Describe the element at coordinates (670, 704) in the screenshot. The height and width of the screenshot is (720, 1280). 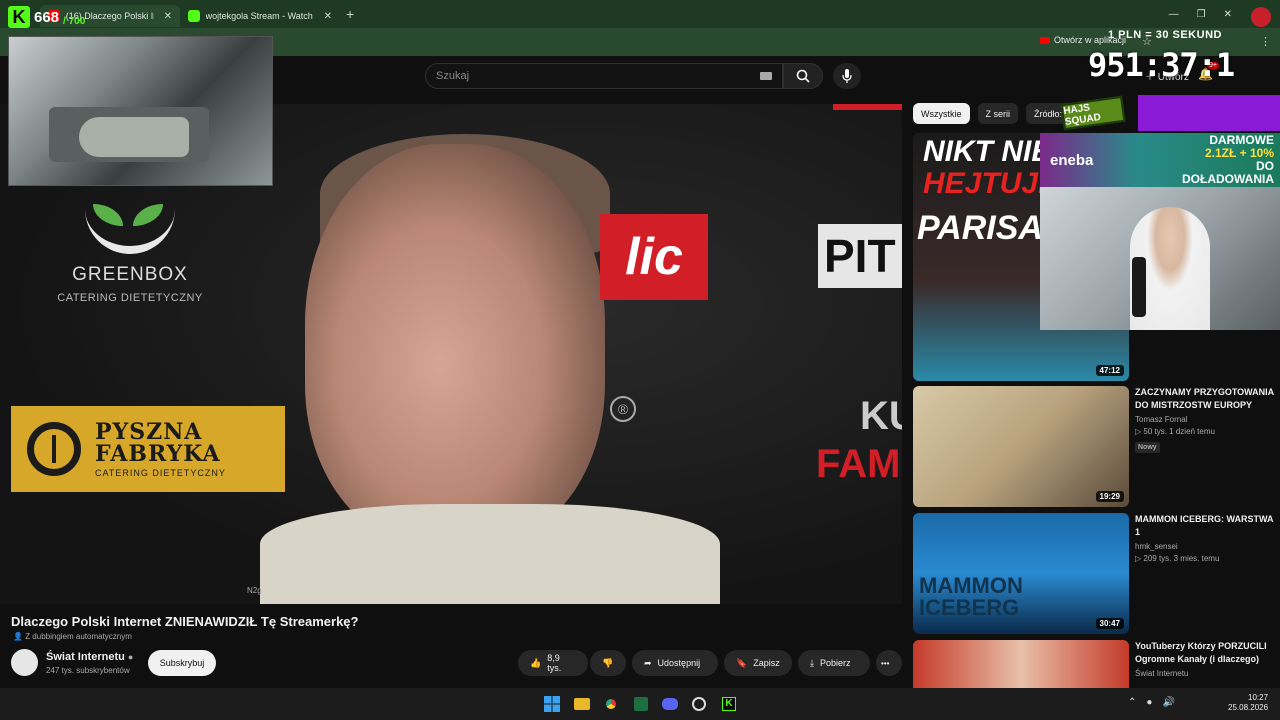
I see `discord-icon` at that location.